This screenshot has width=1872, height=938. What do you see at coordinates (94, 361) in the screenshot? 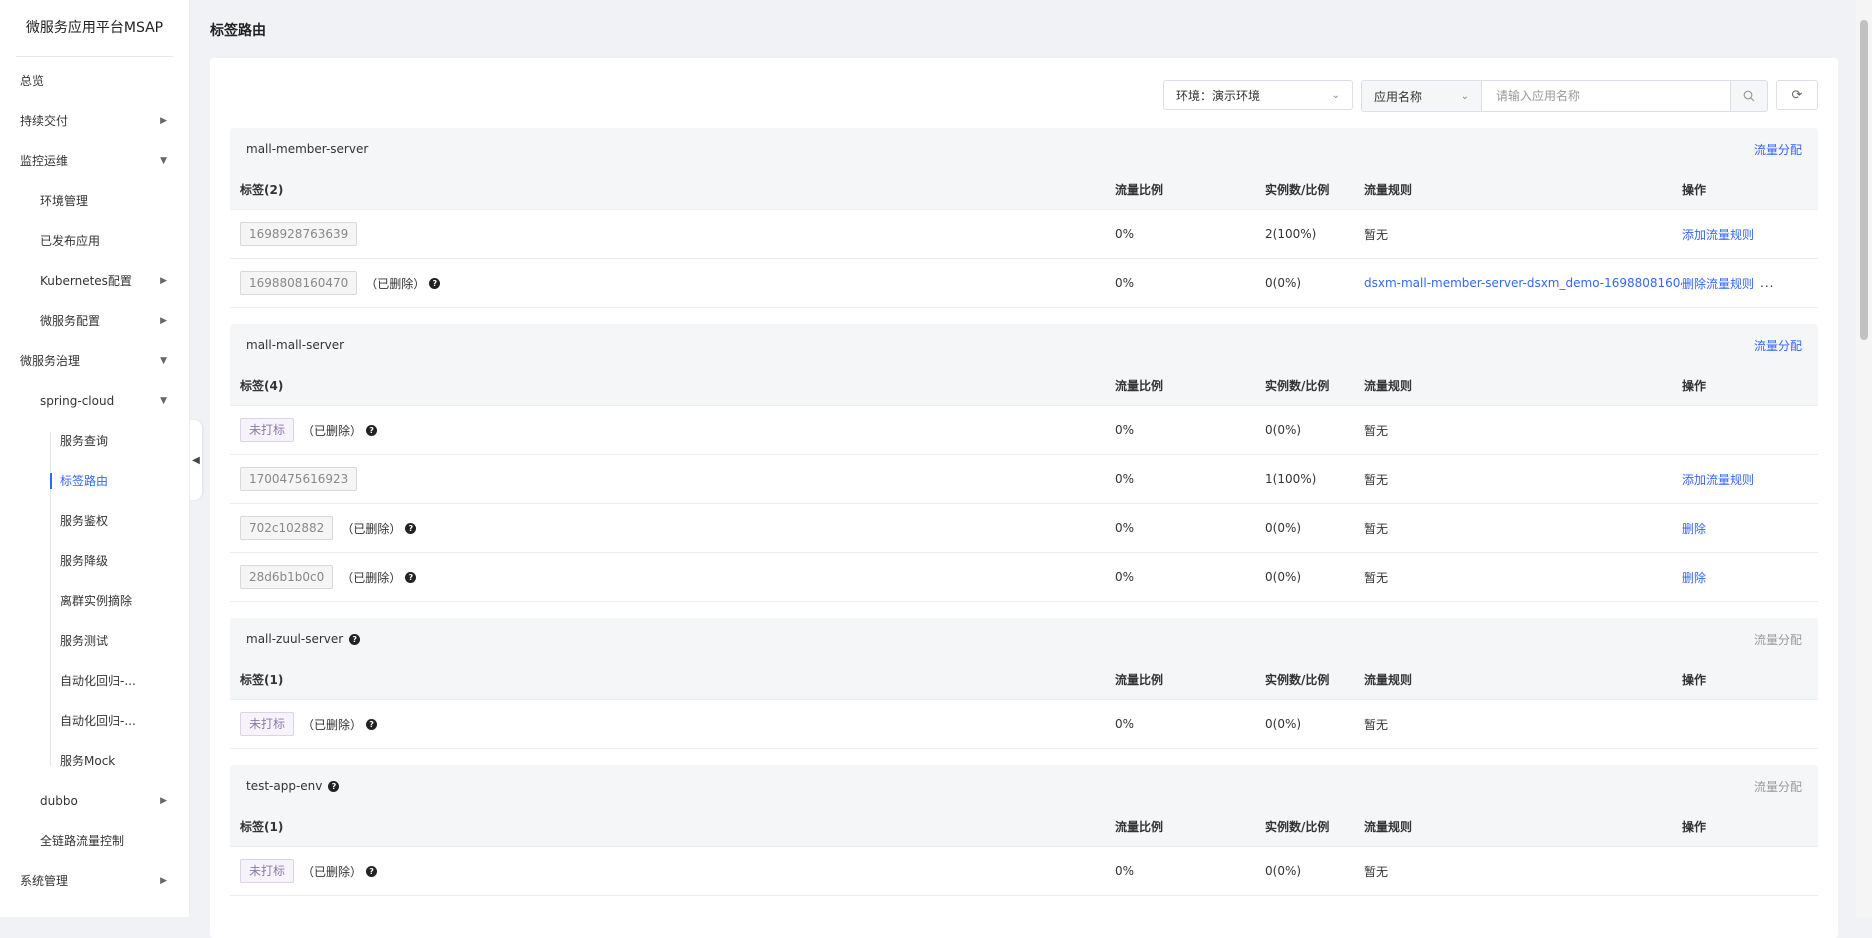
I see `sidebar-item: 微服务治理 ▼` at bounding box center [94, 361].